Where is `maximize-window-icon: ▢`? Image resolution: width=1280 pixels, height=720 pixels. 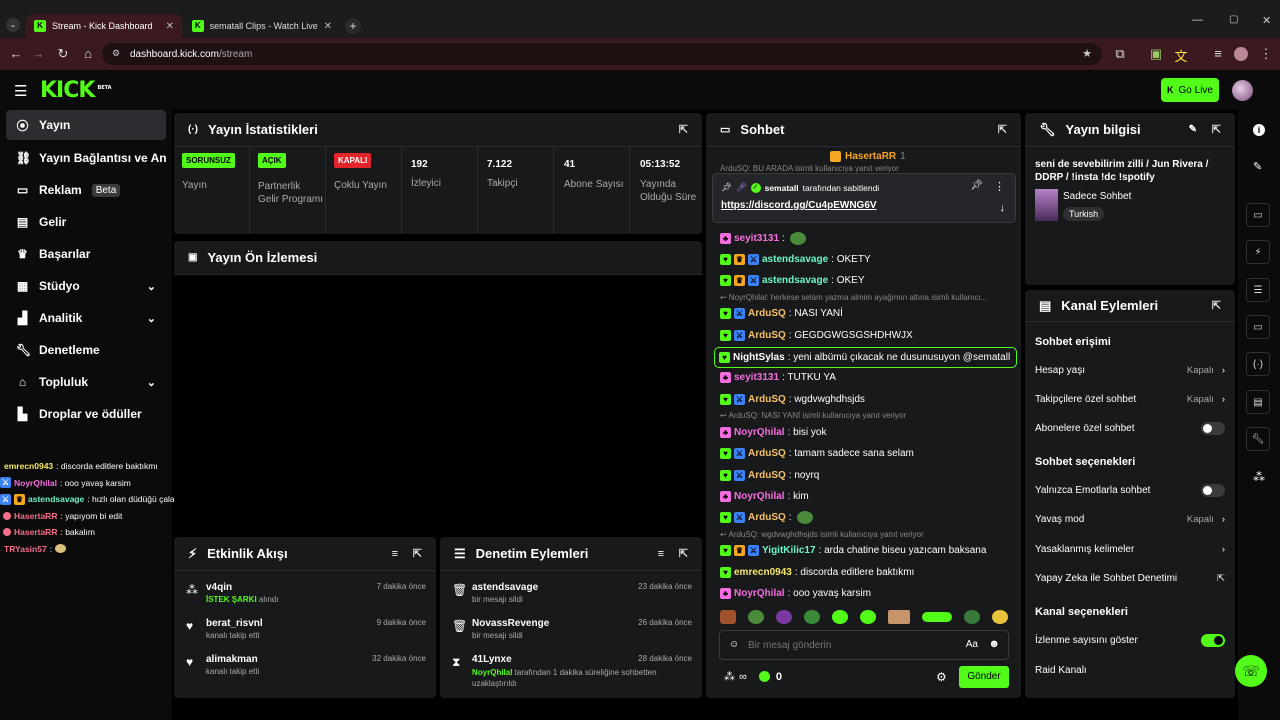
maximize-window-icon: ▢ is located at coordinates (1233, 19).